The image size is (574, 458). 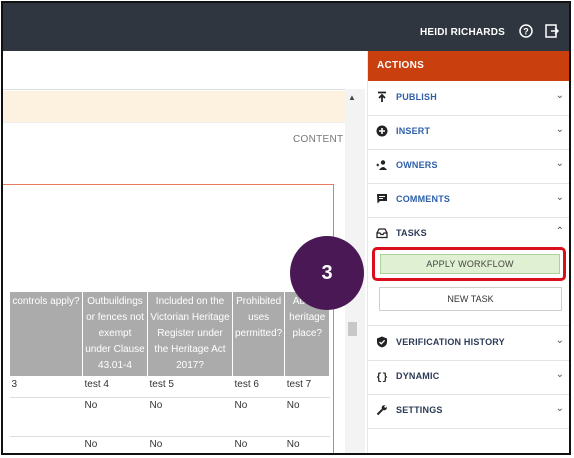 What do you see at coordinates (470, 299) in the screenshot?
I see `new-task-button: NEW TASK` at bounding box center [470, 299].